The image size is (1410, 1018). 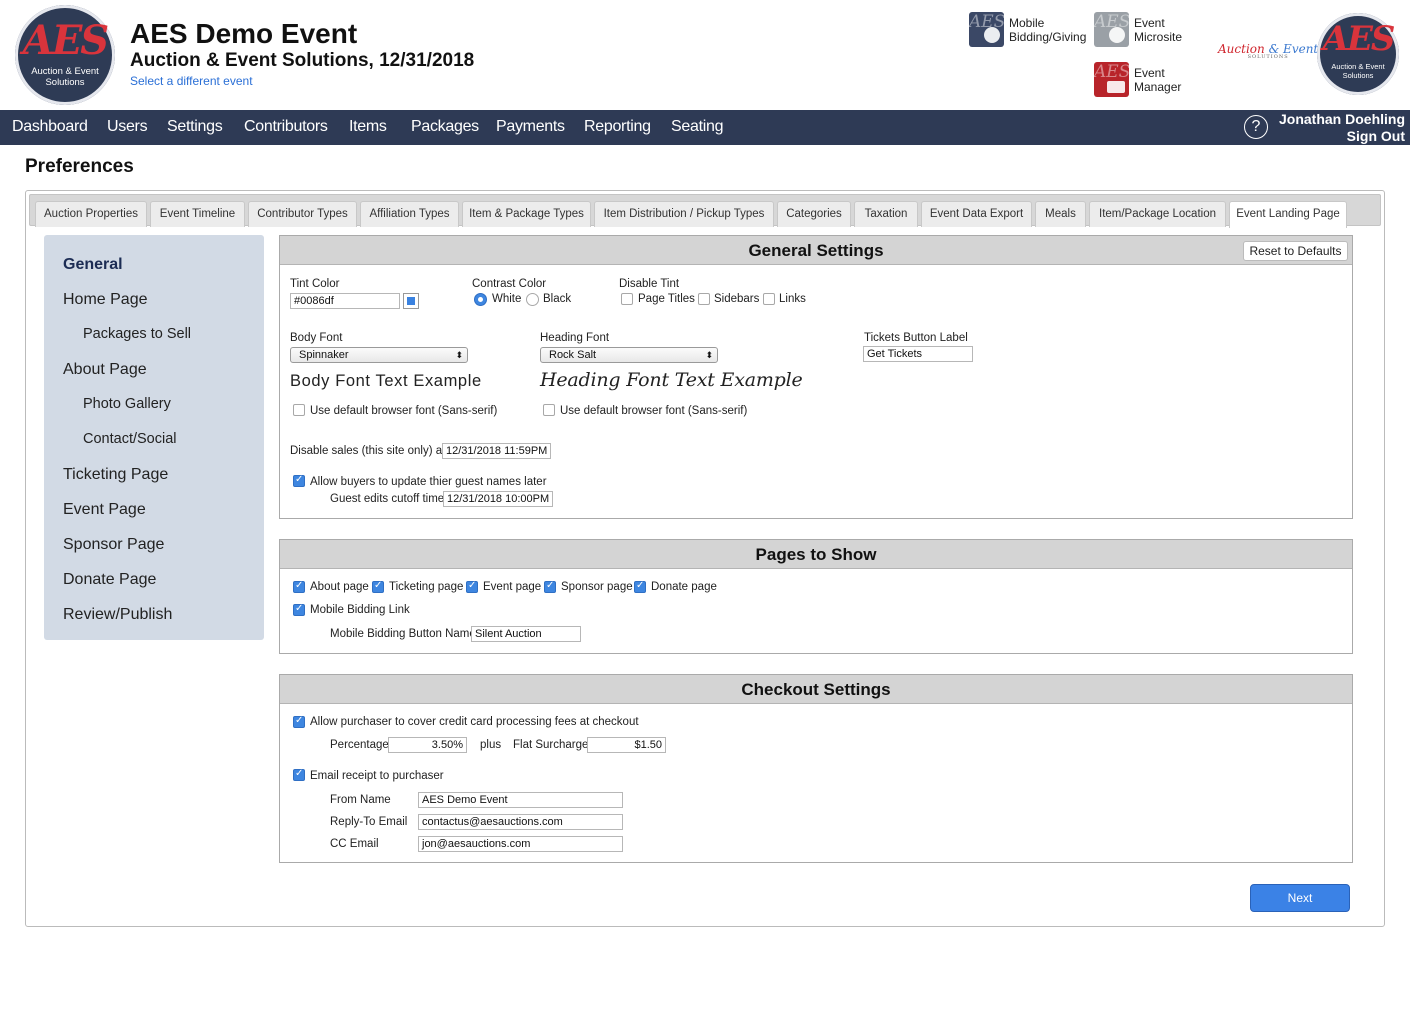 What do you see at coordinates (368, 127) in the screenshot?
I see `nav-items: Items` at bounding box center [368, 127].